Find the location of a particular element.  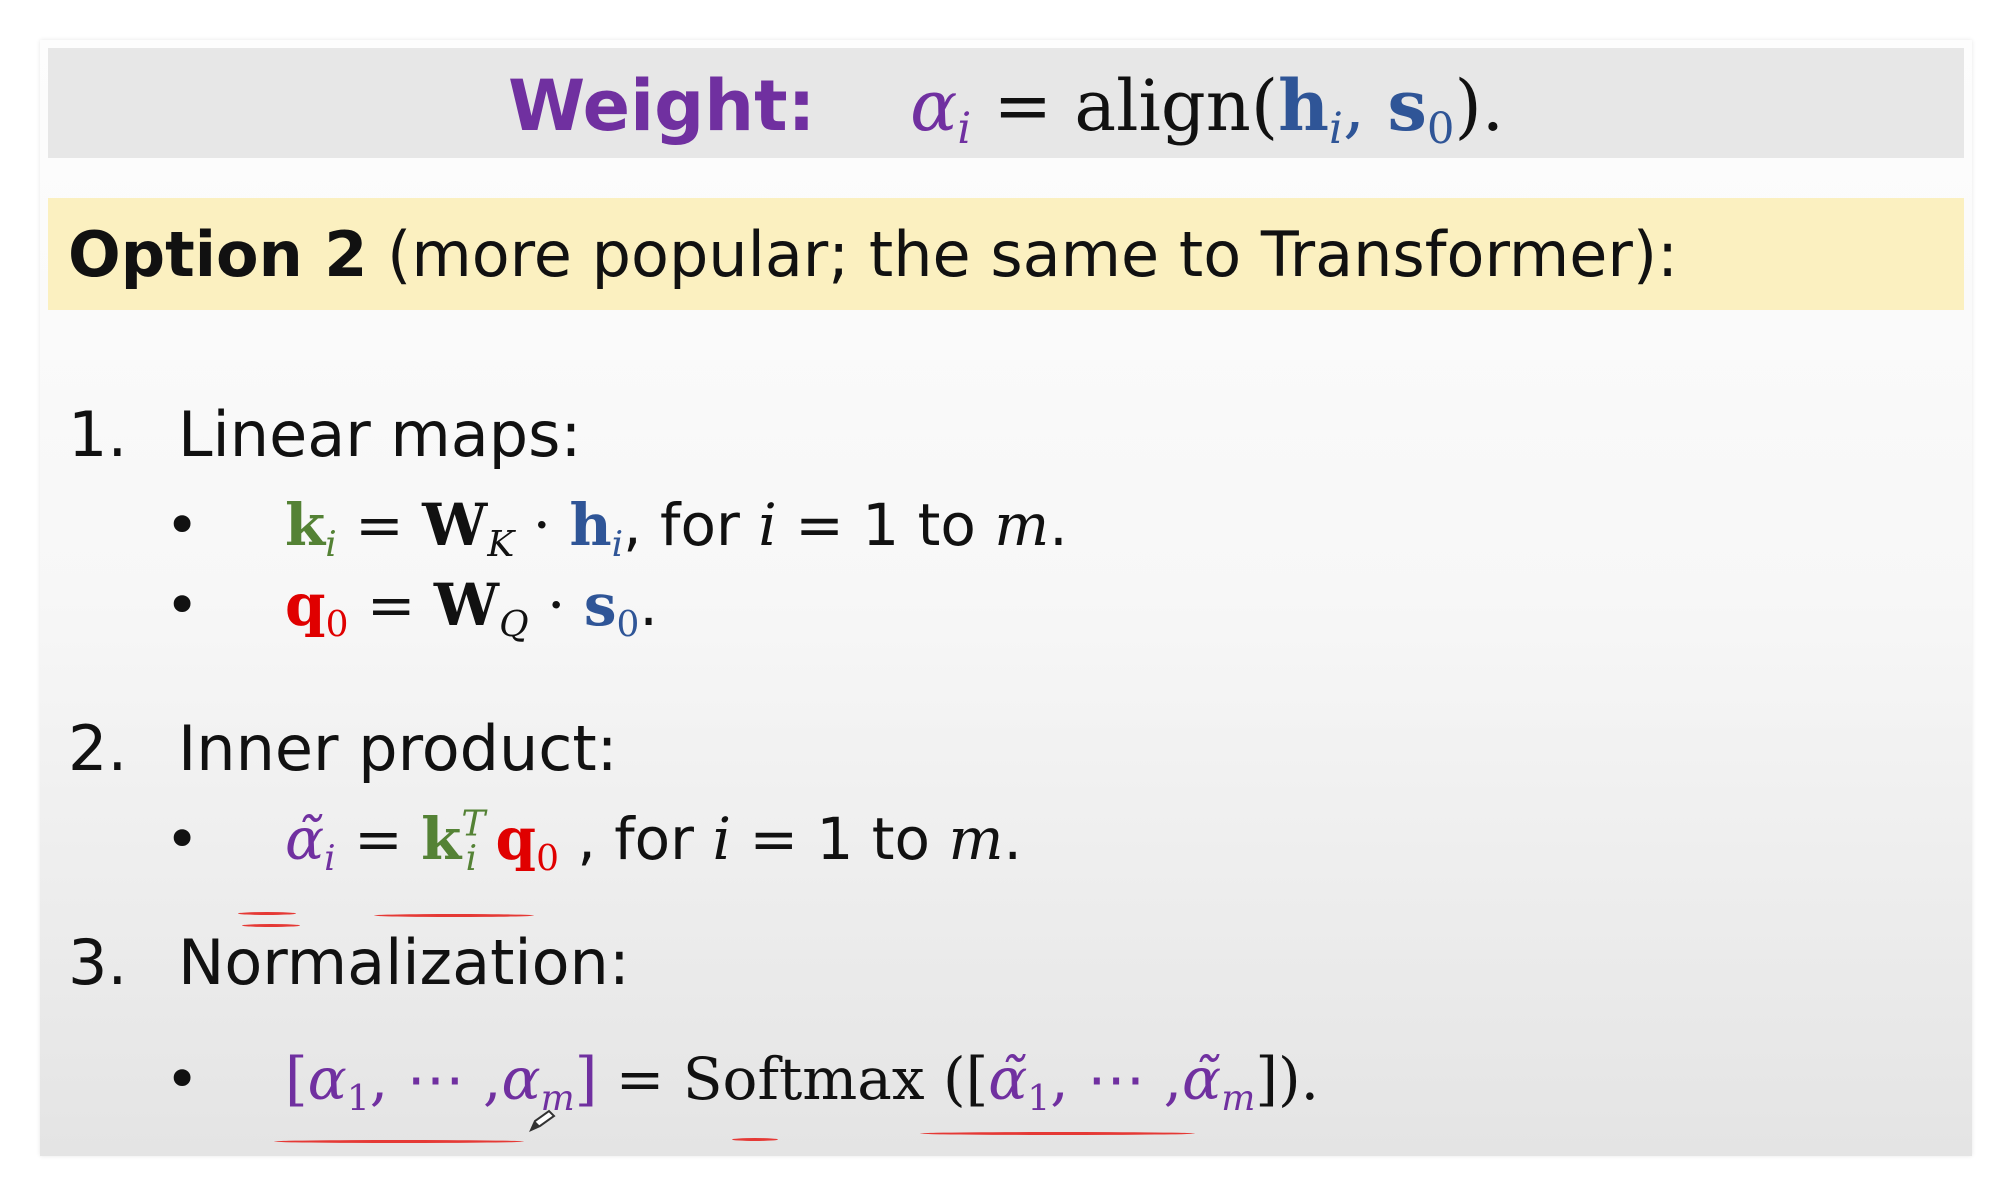

pen-cursor-icon is located at coordinates (542, 1120).